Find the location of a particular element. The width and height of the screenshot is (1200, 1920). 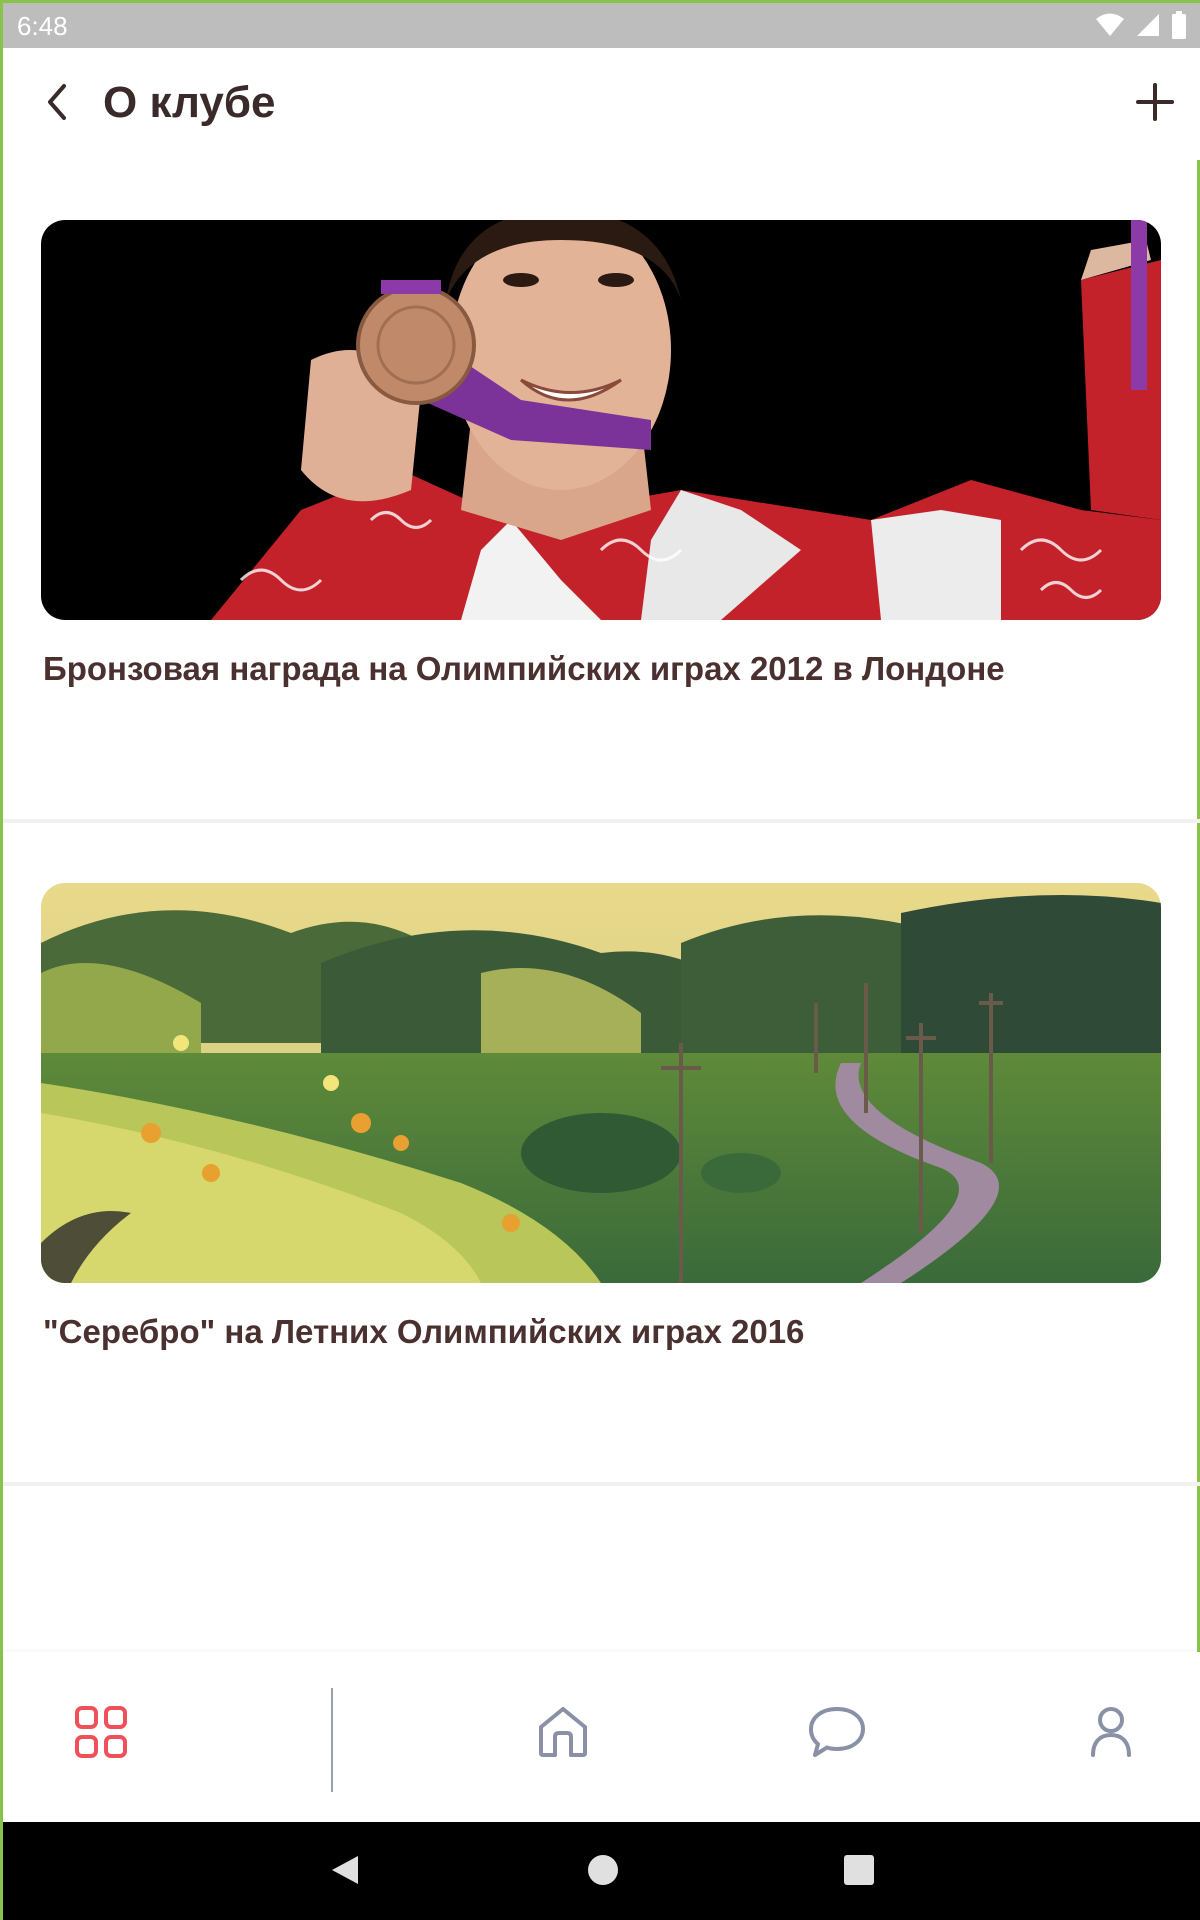

system-back-button is located at coordinates (345, 1872).